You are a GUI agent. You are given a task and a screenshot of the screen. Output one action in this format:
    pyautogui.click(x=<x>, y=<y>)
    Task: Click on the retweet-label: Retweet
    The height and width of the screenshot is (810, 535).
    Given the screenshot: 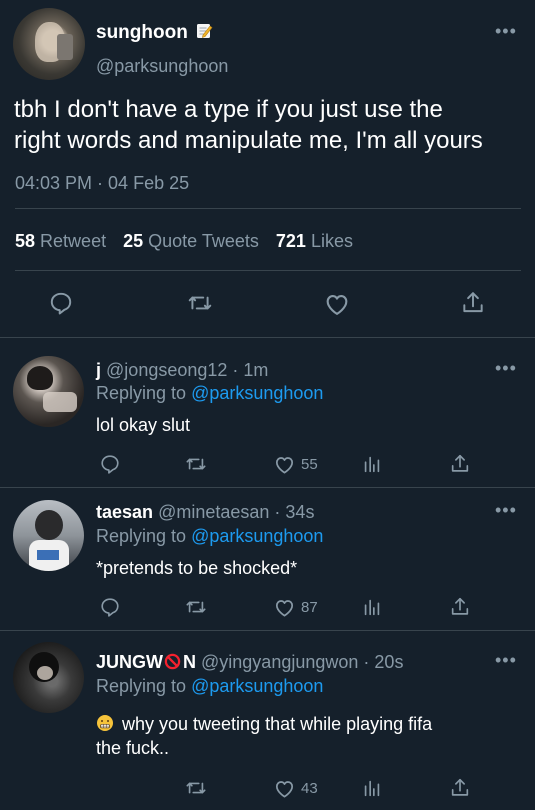 What is the action you would take?
    pyautogui.click(x=73, y=241)
    